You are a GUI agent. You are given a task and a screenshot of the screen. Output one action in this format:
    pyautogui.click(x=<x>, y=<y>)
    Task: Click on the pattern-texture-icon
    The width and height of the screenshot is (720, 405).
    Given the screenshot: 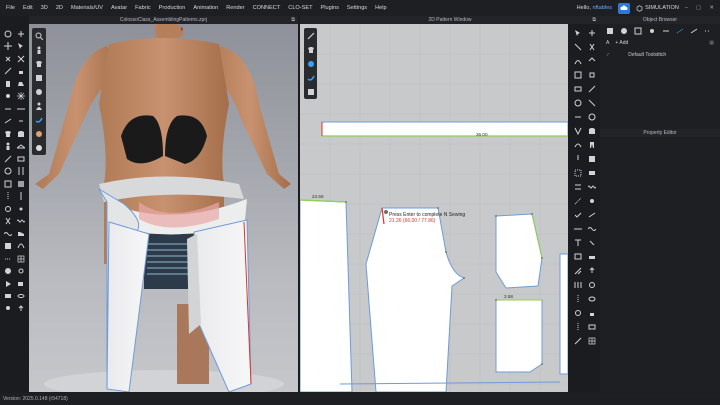 What is the action you would take?
    pyautogui.click(x=592, y=158)
    